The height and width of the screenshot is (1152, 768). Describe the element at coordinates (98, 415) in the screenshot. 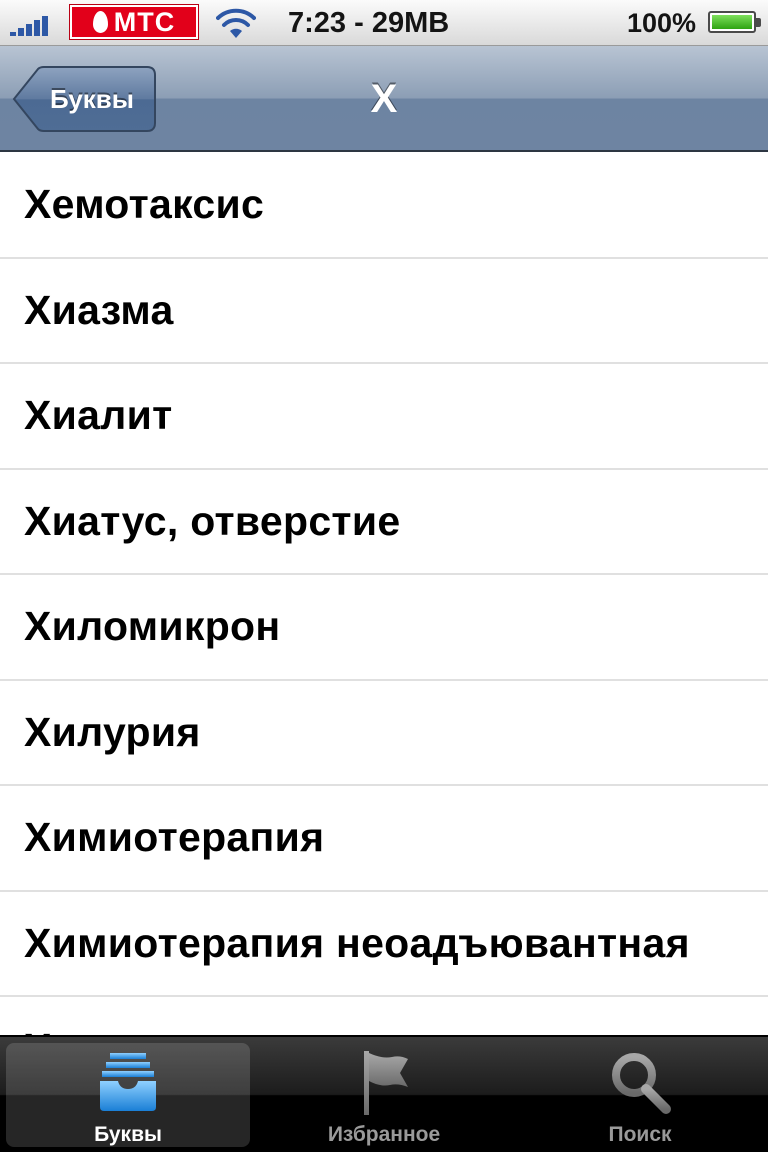

I see `list-item-label: Хиалит` at that location.